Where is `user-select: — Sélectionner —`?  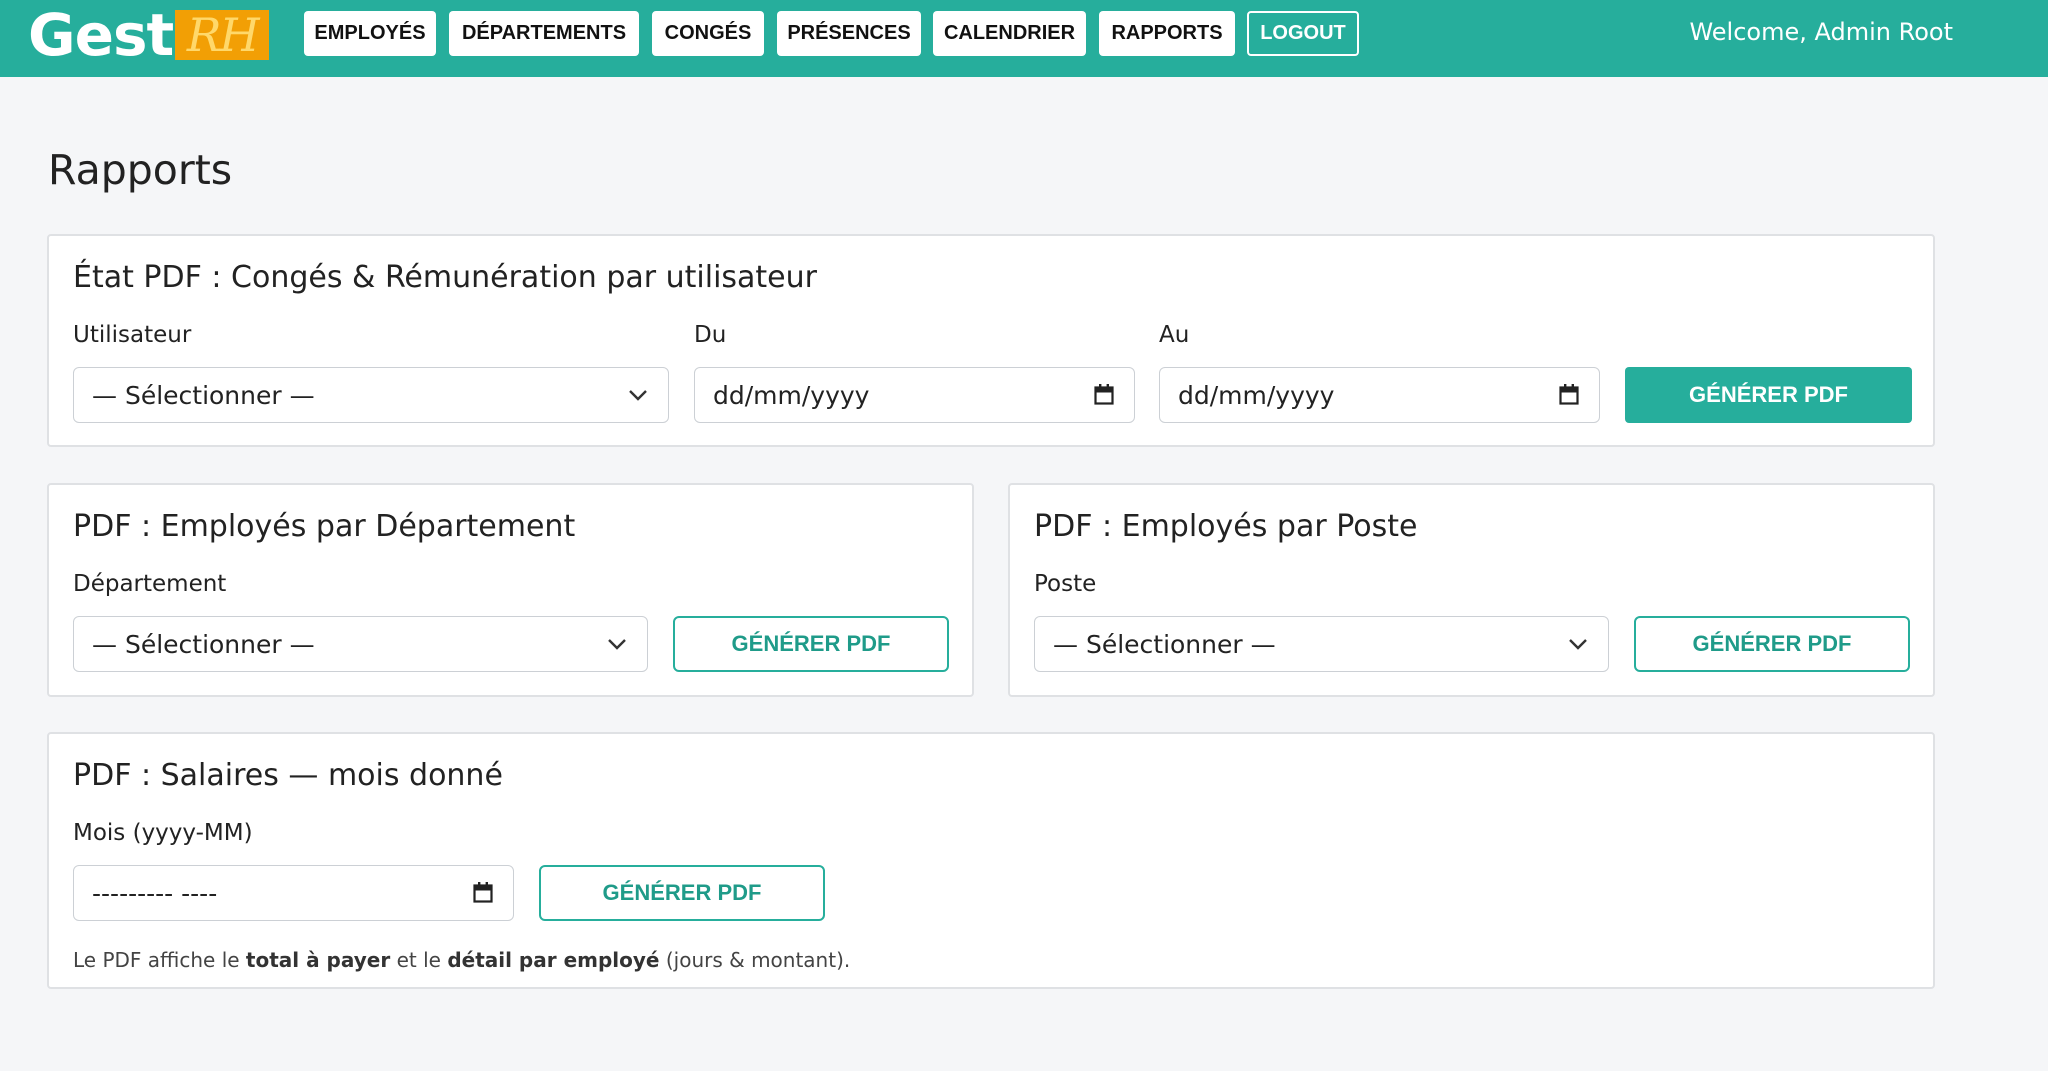 user-select: — Sélectionner — is located at coordinates (371, 395).